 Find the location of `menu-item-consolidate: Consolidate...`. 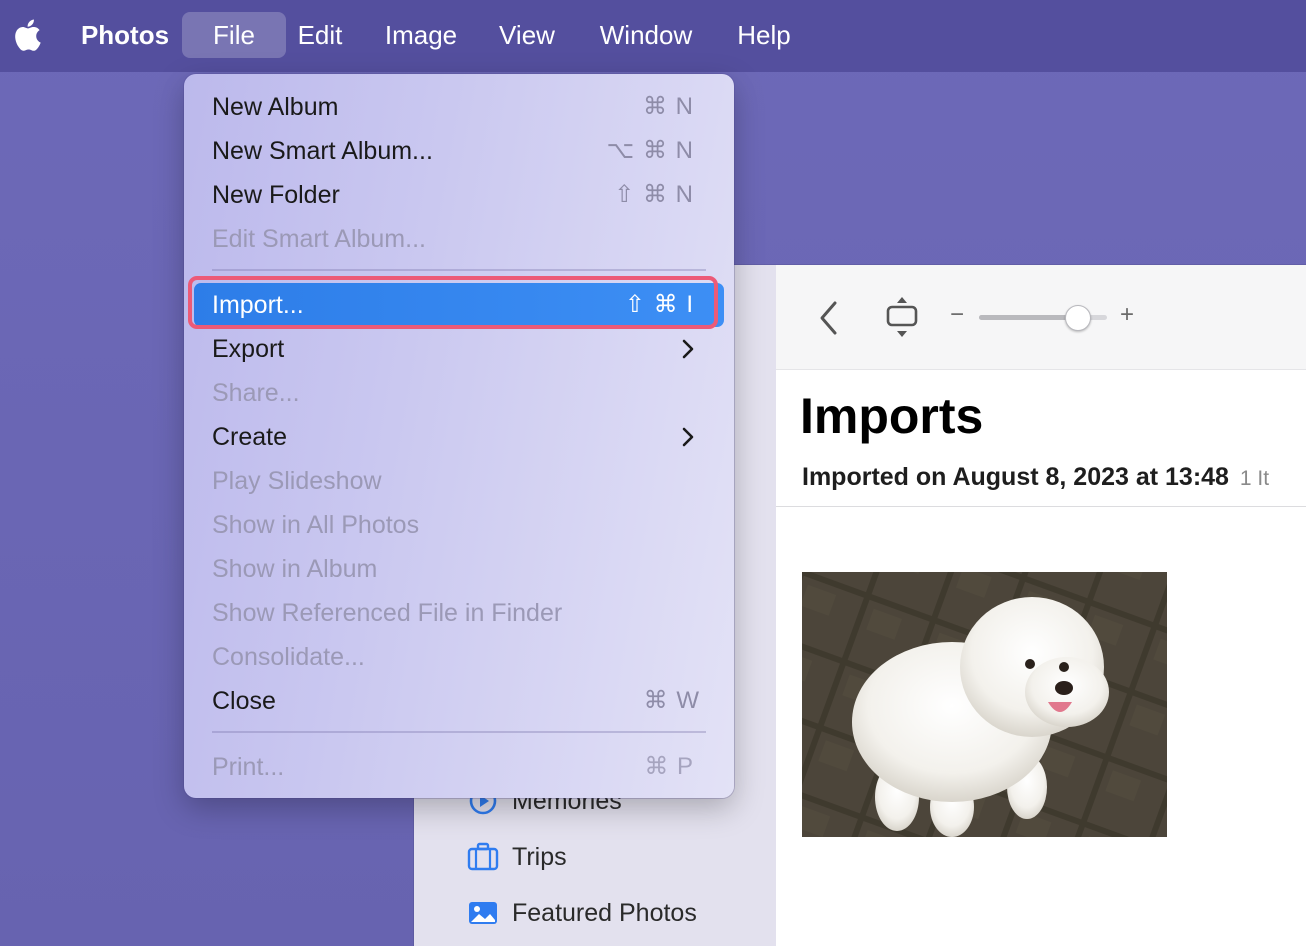

menu-item-consolidate: Consolidate... is located at coordinates (459, 657).